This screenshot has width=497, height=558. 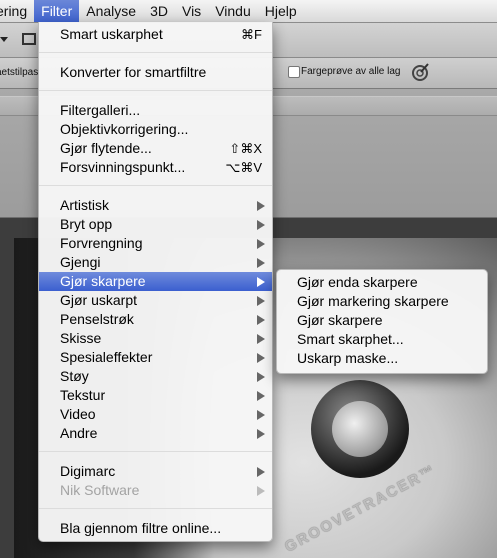 I want to click on menu-item-penselstrok: Penselstrøk, so click(x=155, y=319).